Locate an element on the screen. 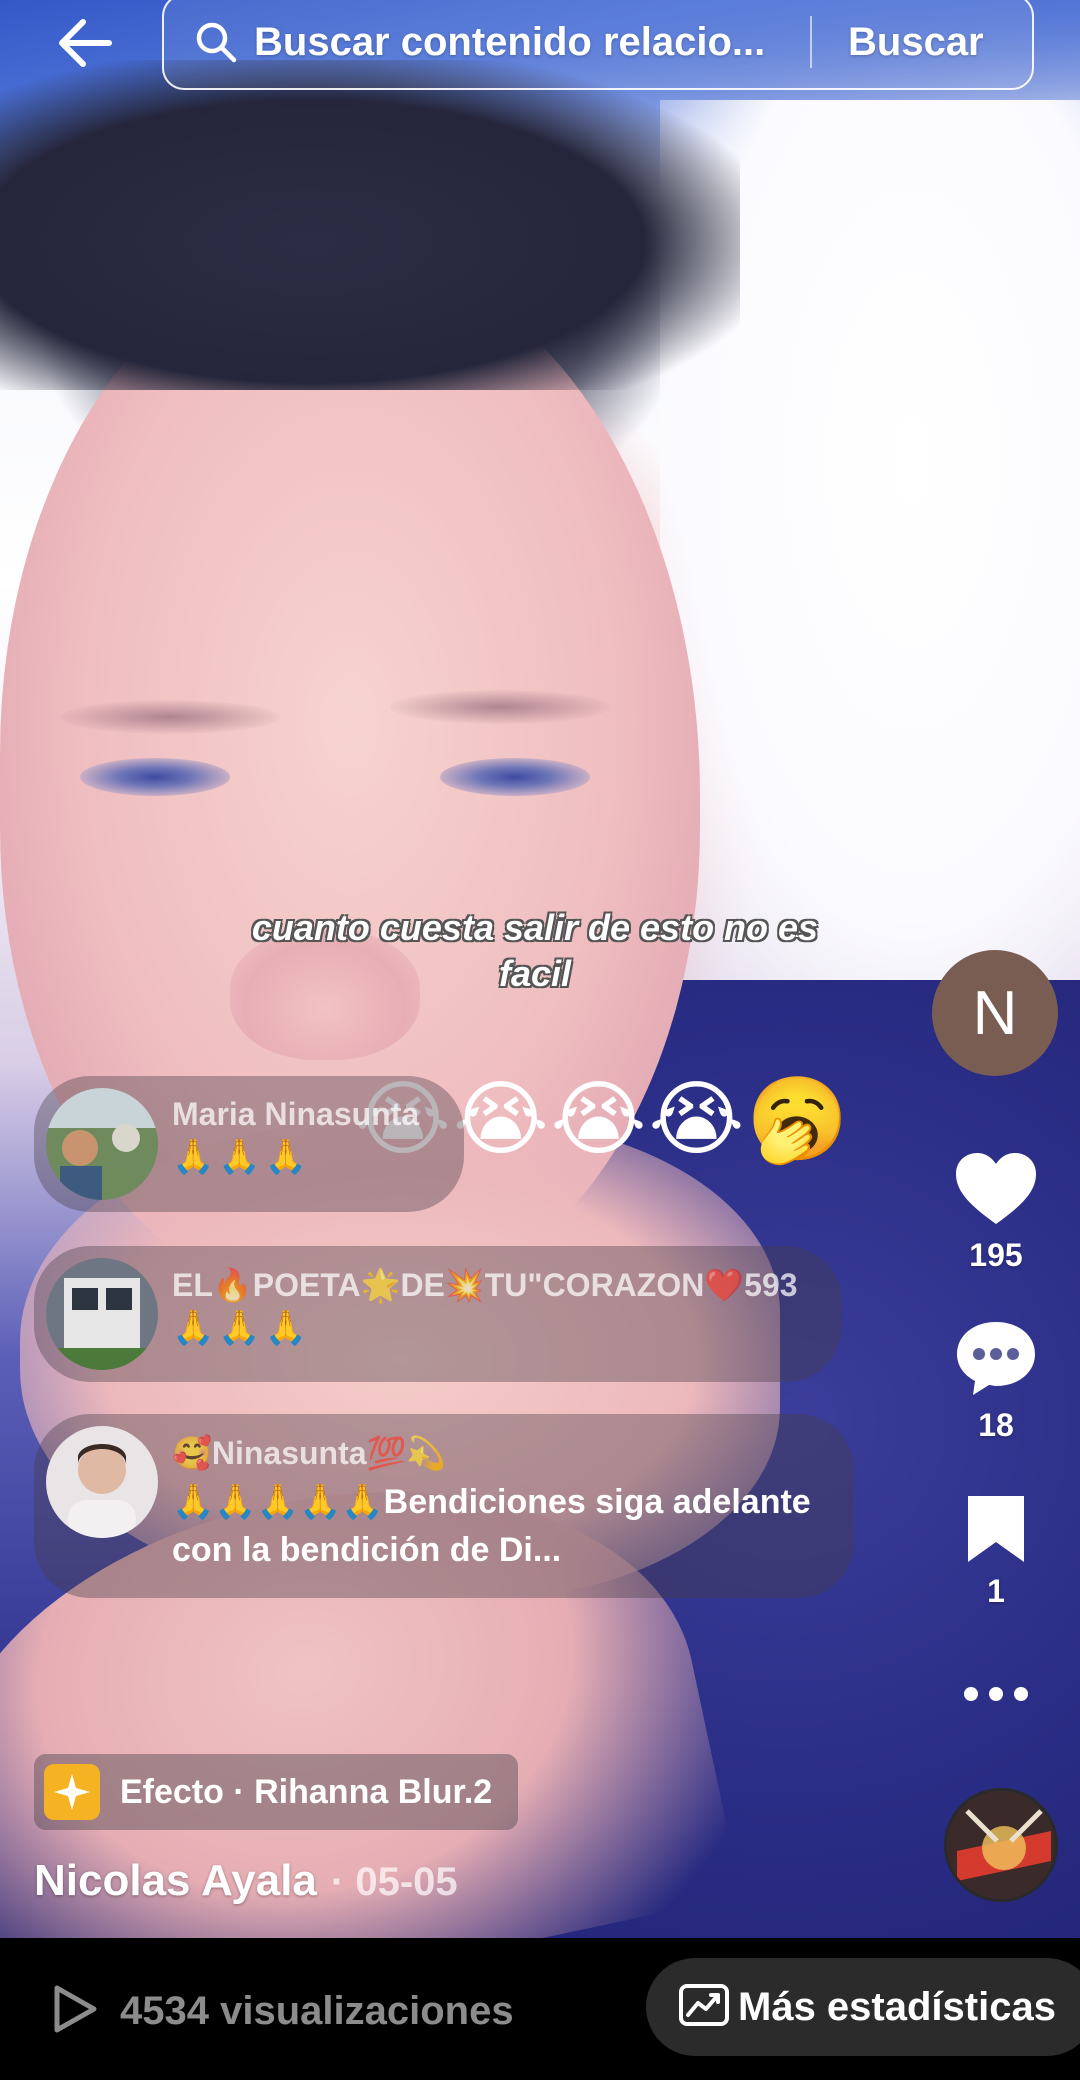  back-button is located at coordinates (85, 45).